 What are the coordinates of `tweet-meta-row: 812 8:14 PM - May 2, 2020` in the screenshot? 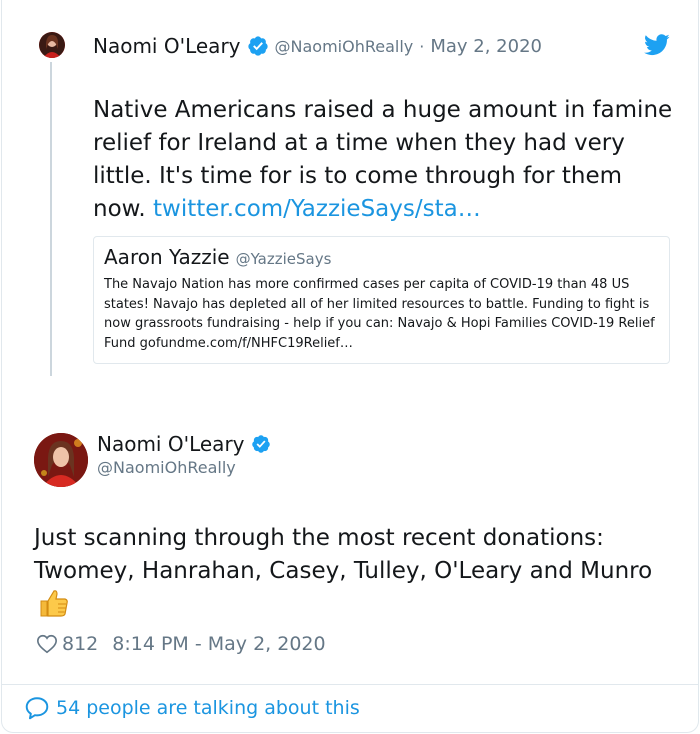 It's located at (181, 644).